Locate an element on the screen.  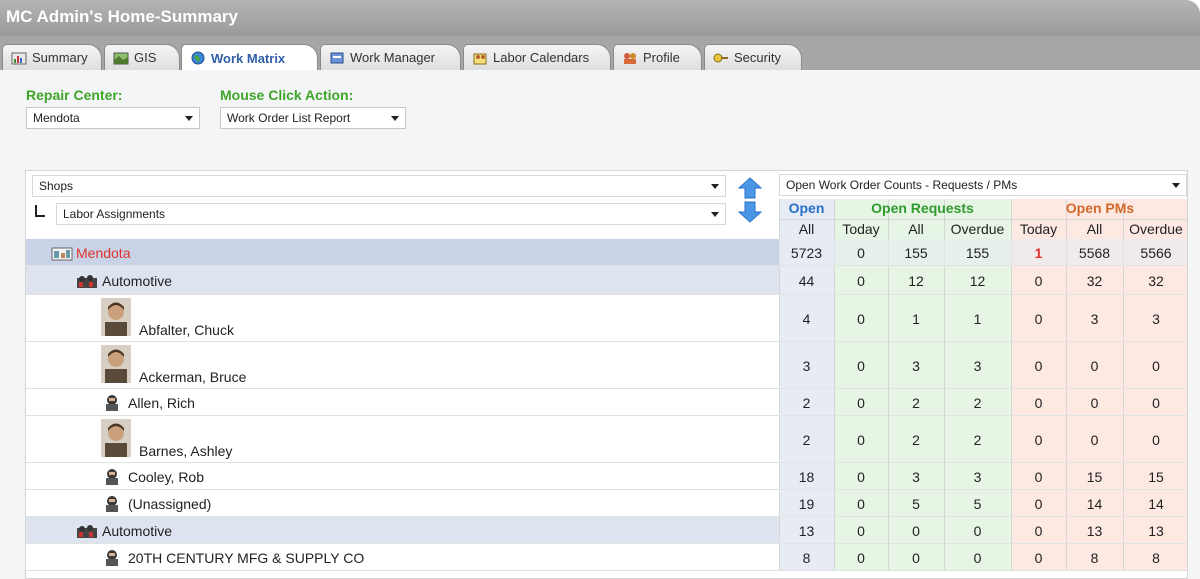
count-cell: 44 is located at coordinates (806, 281).